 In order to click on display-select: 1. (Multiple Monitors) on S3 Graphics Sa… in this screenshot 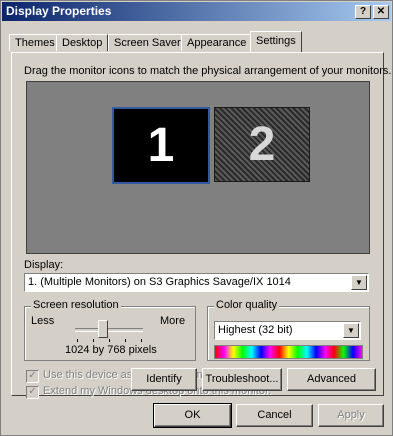, I will do `click(196, 282)`.